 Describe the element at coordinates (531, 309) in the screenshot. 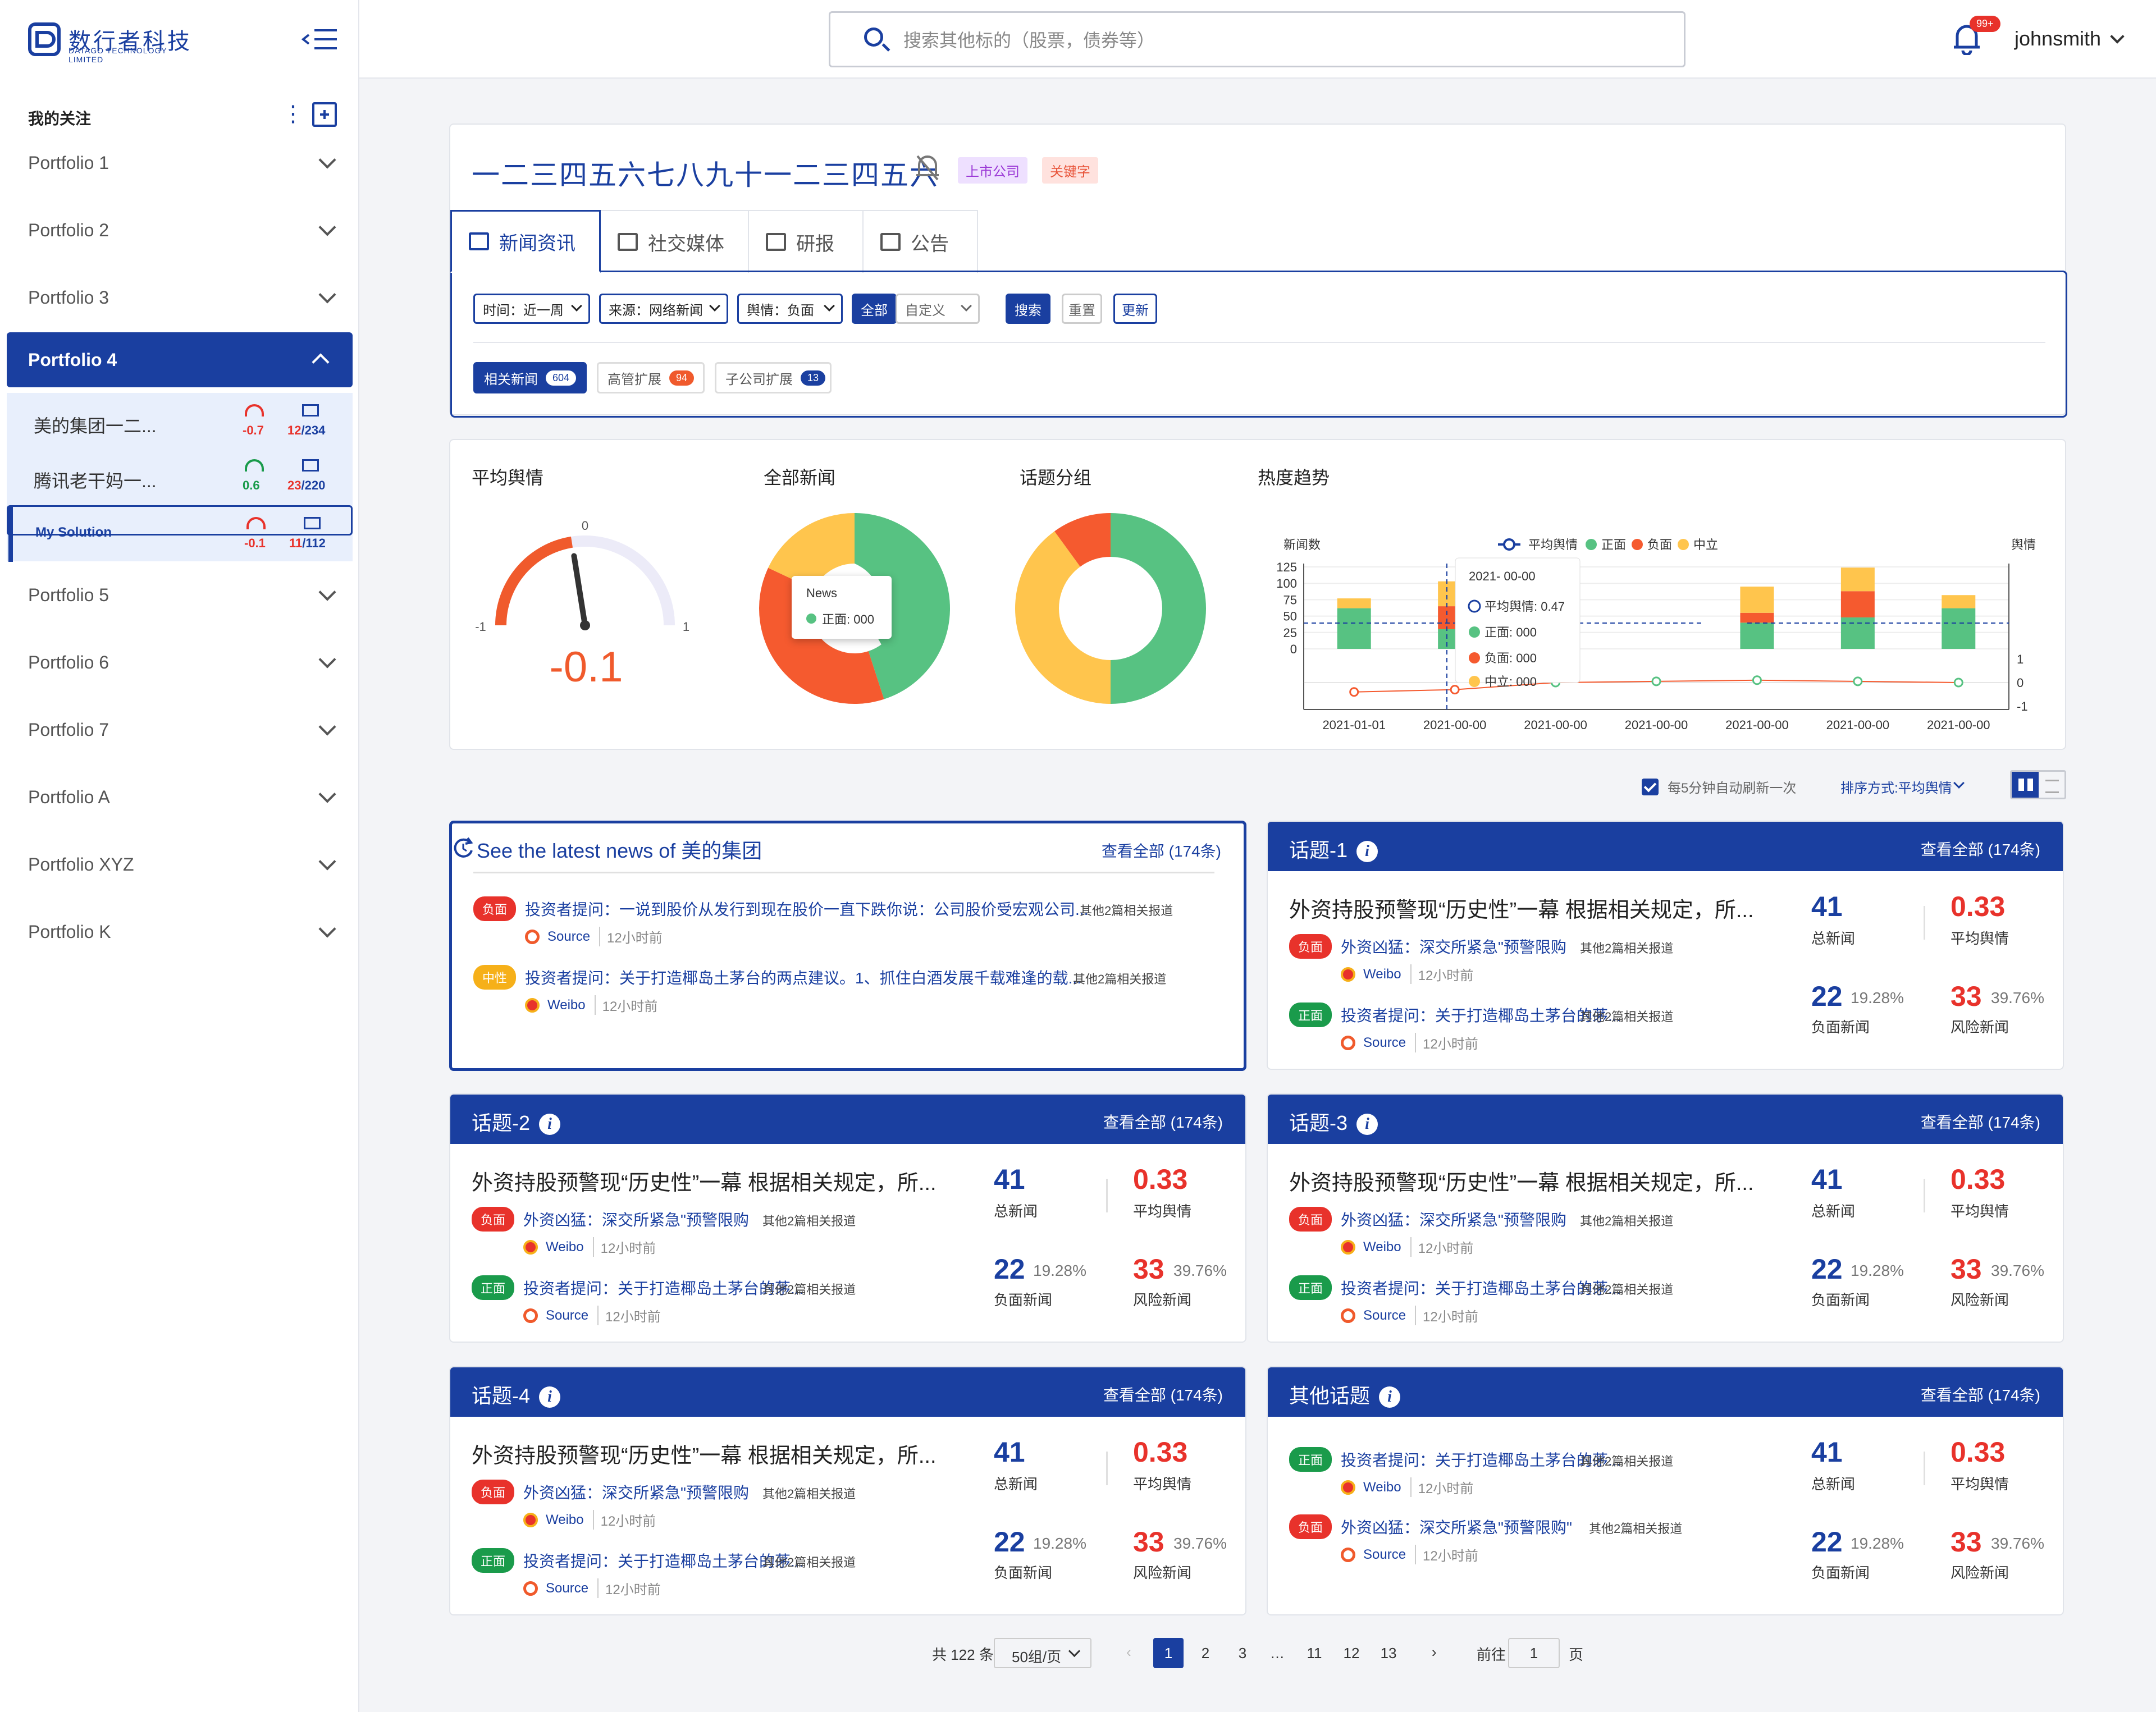

I see `time-select: 时间：近一周` at that location.